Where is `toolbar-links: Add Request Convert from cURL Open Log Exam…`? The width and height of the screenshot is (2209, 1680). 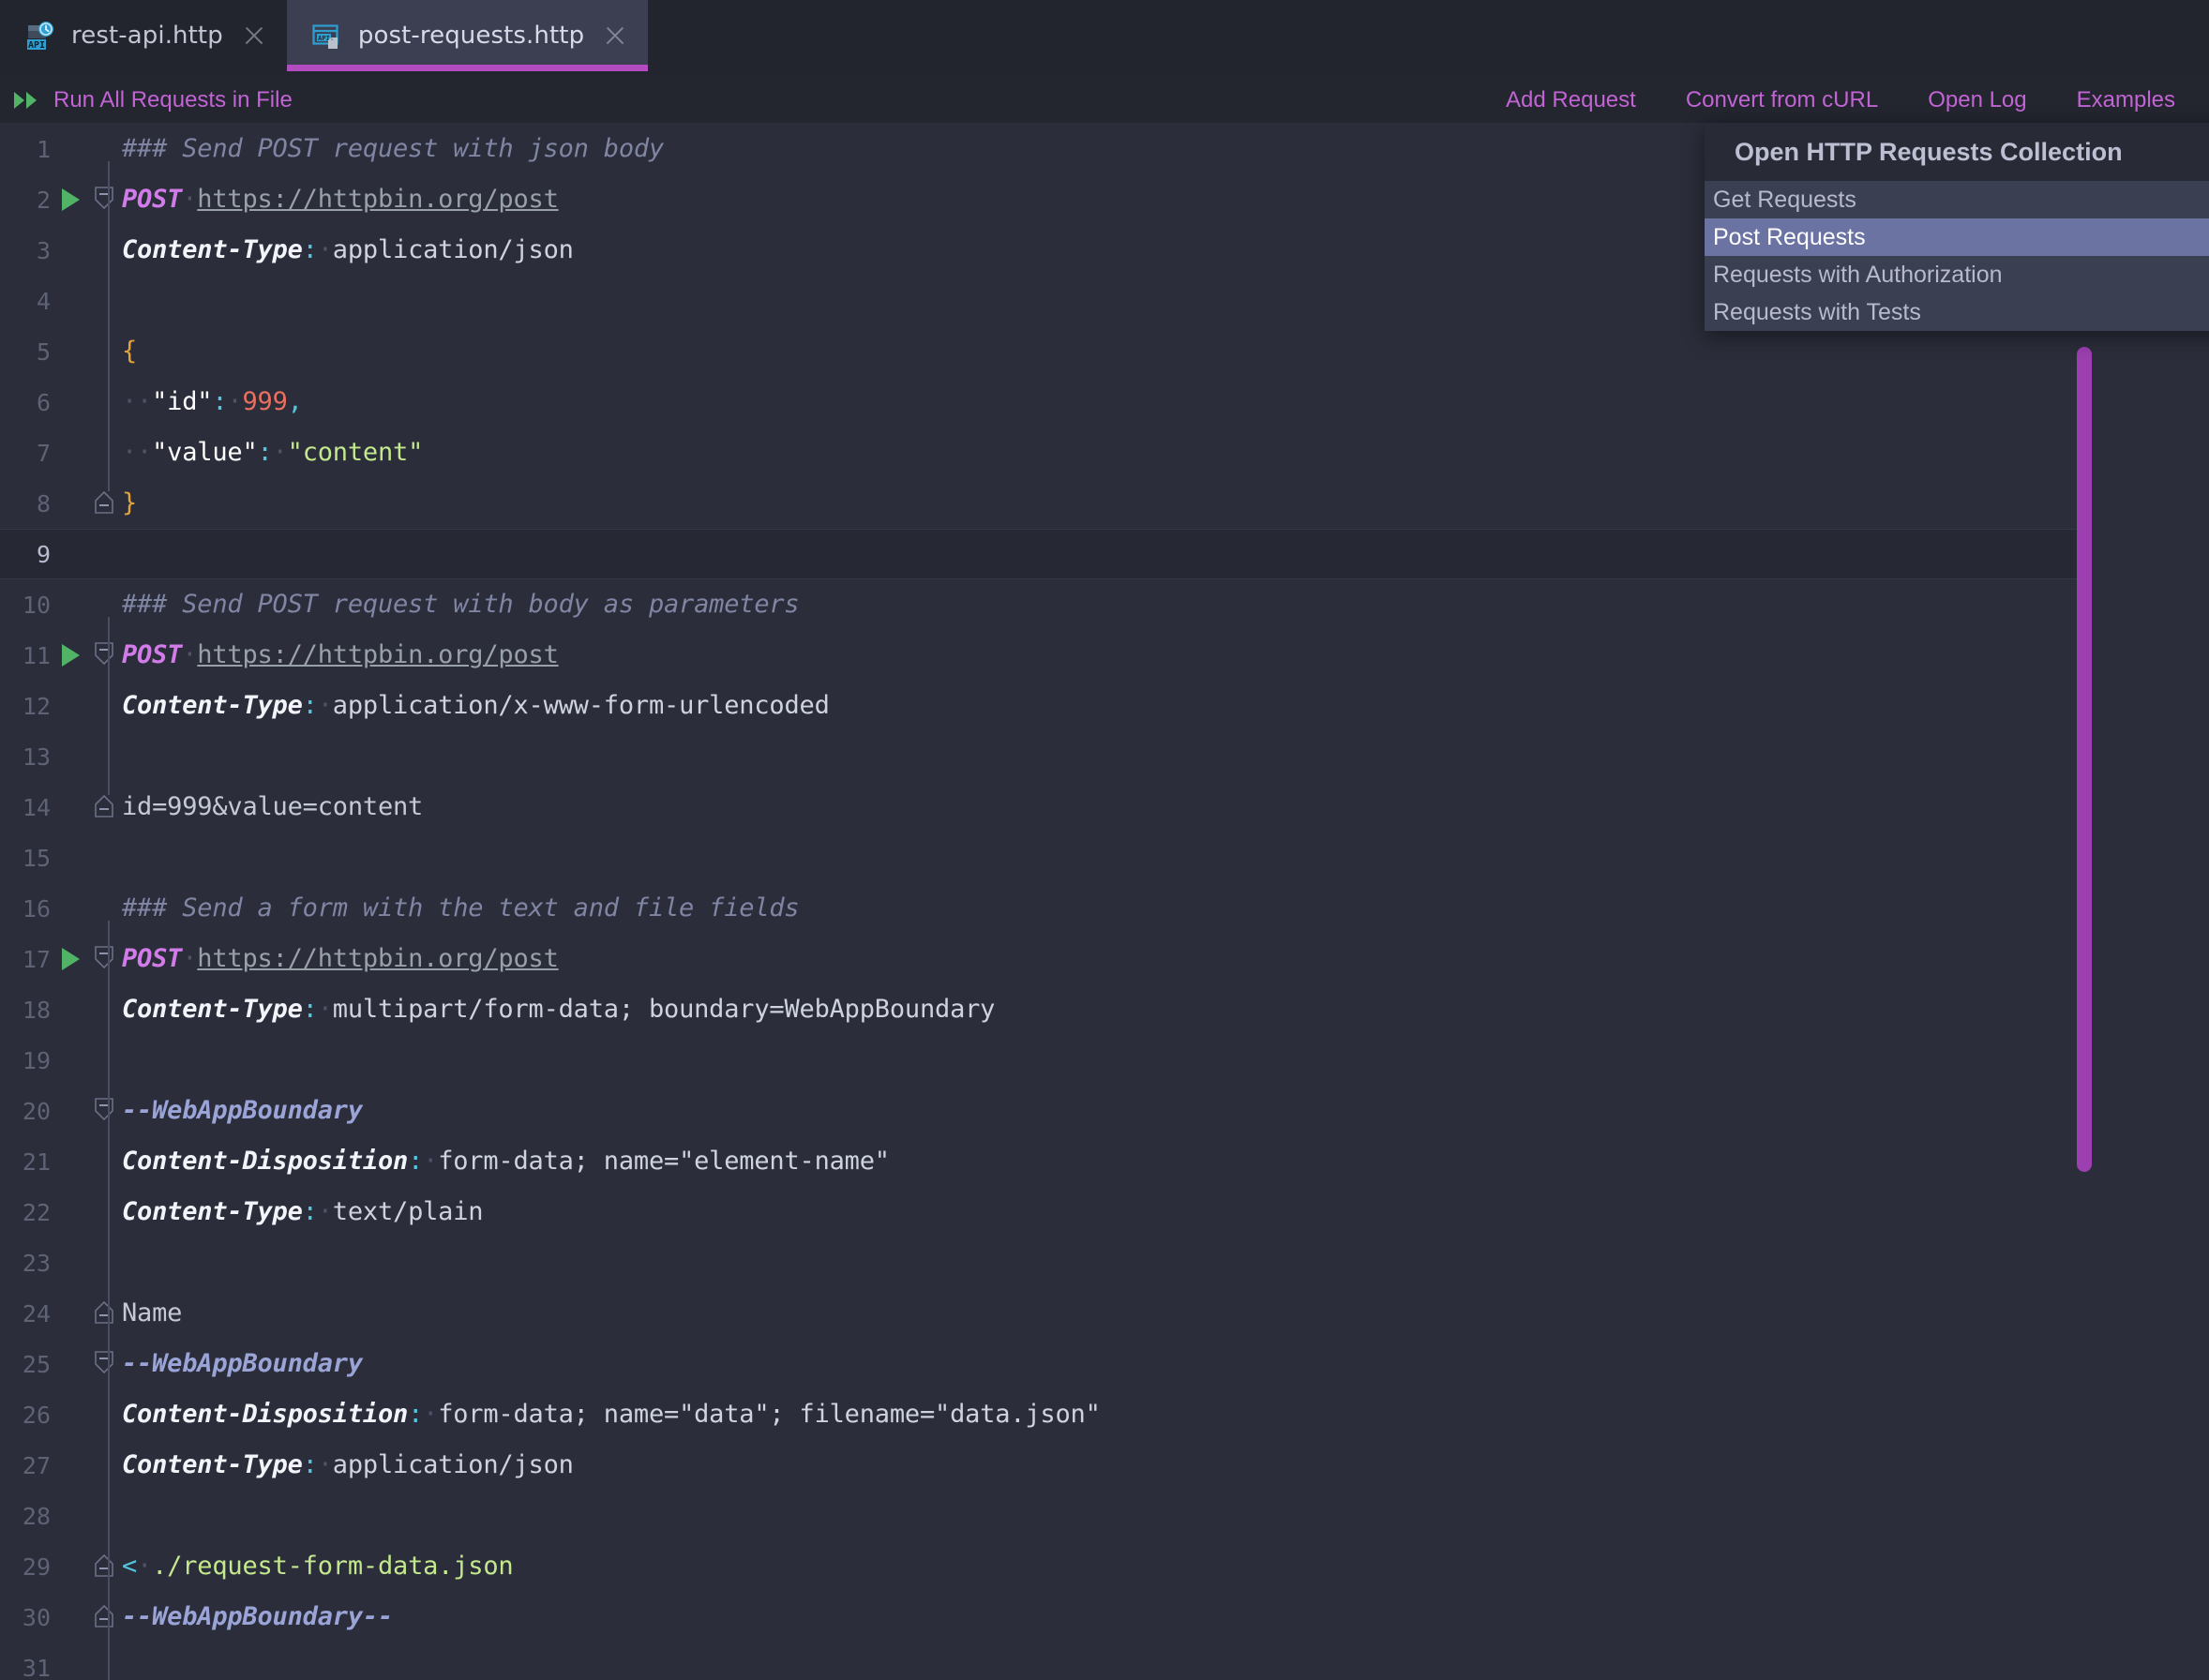
toolbar-links: Add Request Convert from cURL Open Log Exam… is located at coordinates (1841, 100).